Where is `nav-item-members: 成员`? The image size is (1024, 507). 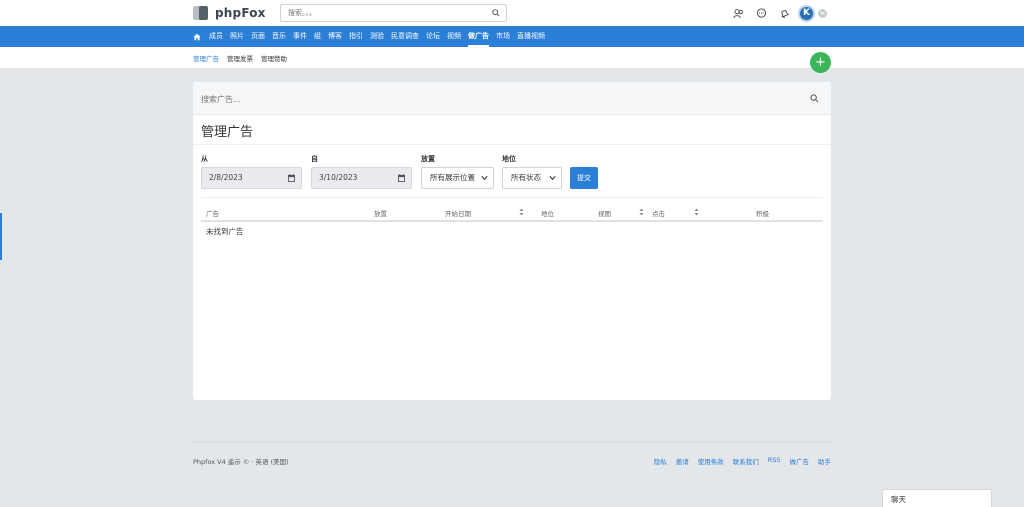
nav-item-members: 成员 is located at coordinates (216, 36).